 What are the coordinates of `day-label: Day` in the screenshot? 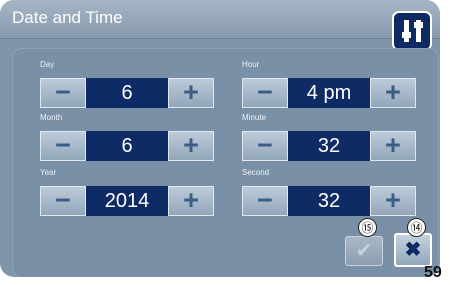 It's located at (47, 64).